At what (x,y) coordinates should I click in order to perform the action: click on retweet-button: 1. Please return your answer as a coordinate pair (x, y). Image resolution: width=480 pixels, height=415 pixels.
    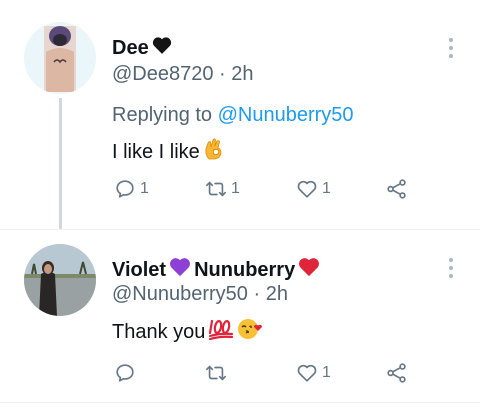
    Looking at the image, I should click on (222, 189).